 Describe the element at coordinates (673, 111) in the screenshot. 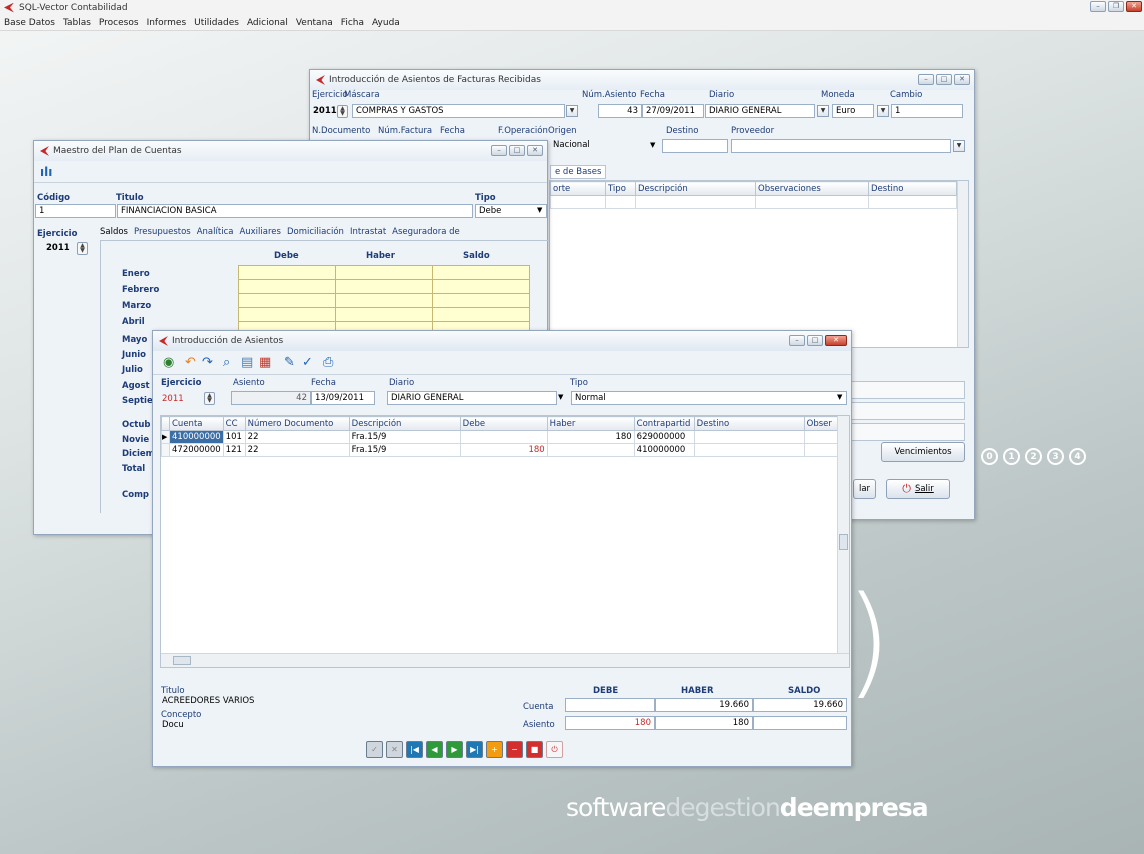

I see `facturas-fecha-field: 27/09/2011` at that location.